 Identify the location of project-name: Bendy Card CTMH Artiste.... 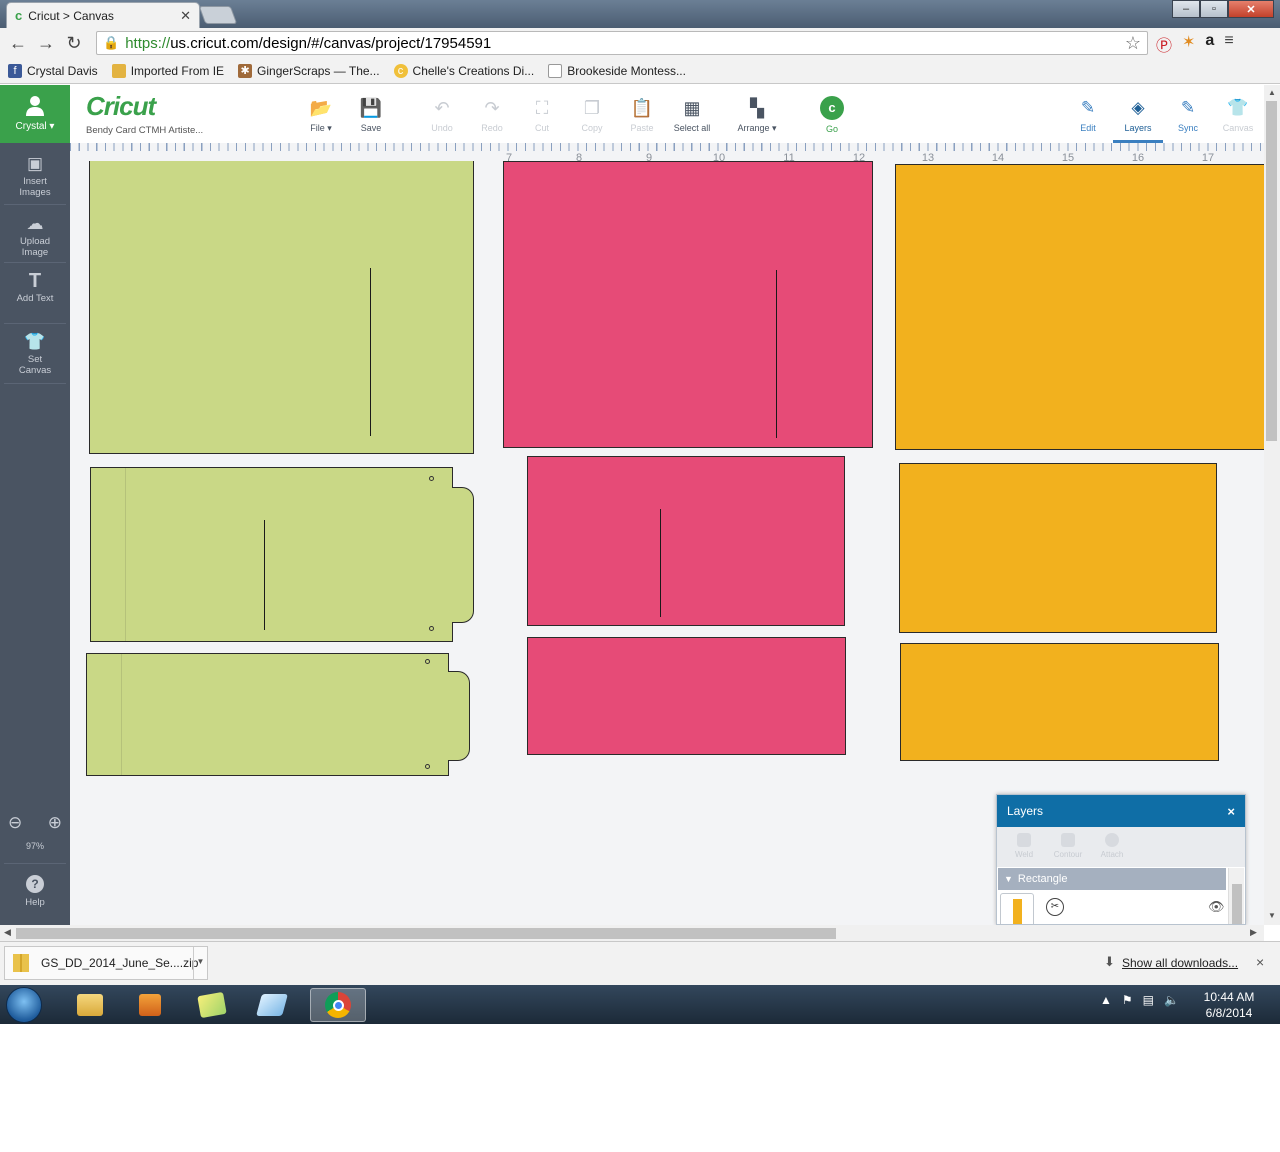
(144, 130).